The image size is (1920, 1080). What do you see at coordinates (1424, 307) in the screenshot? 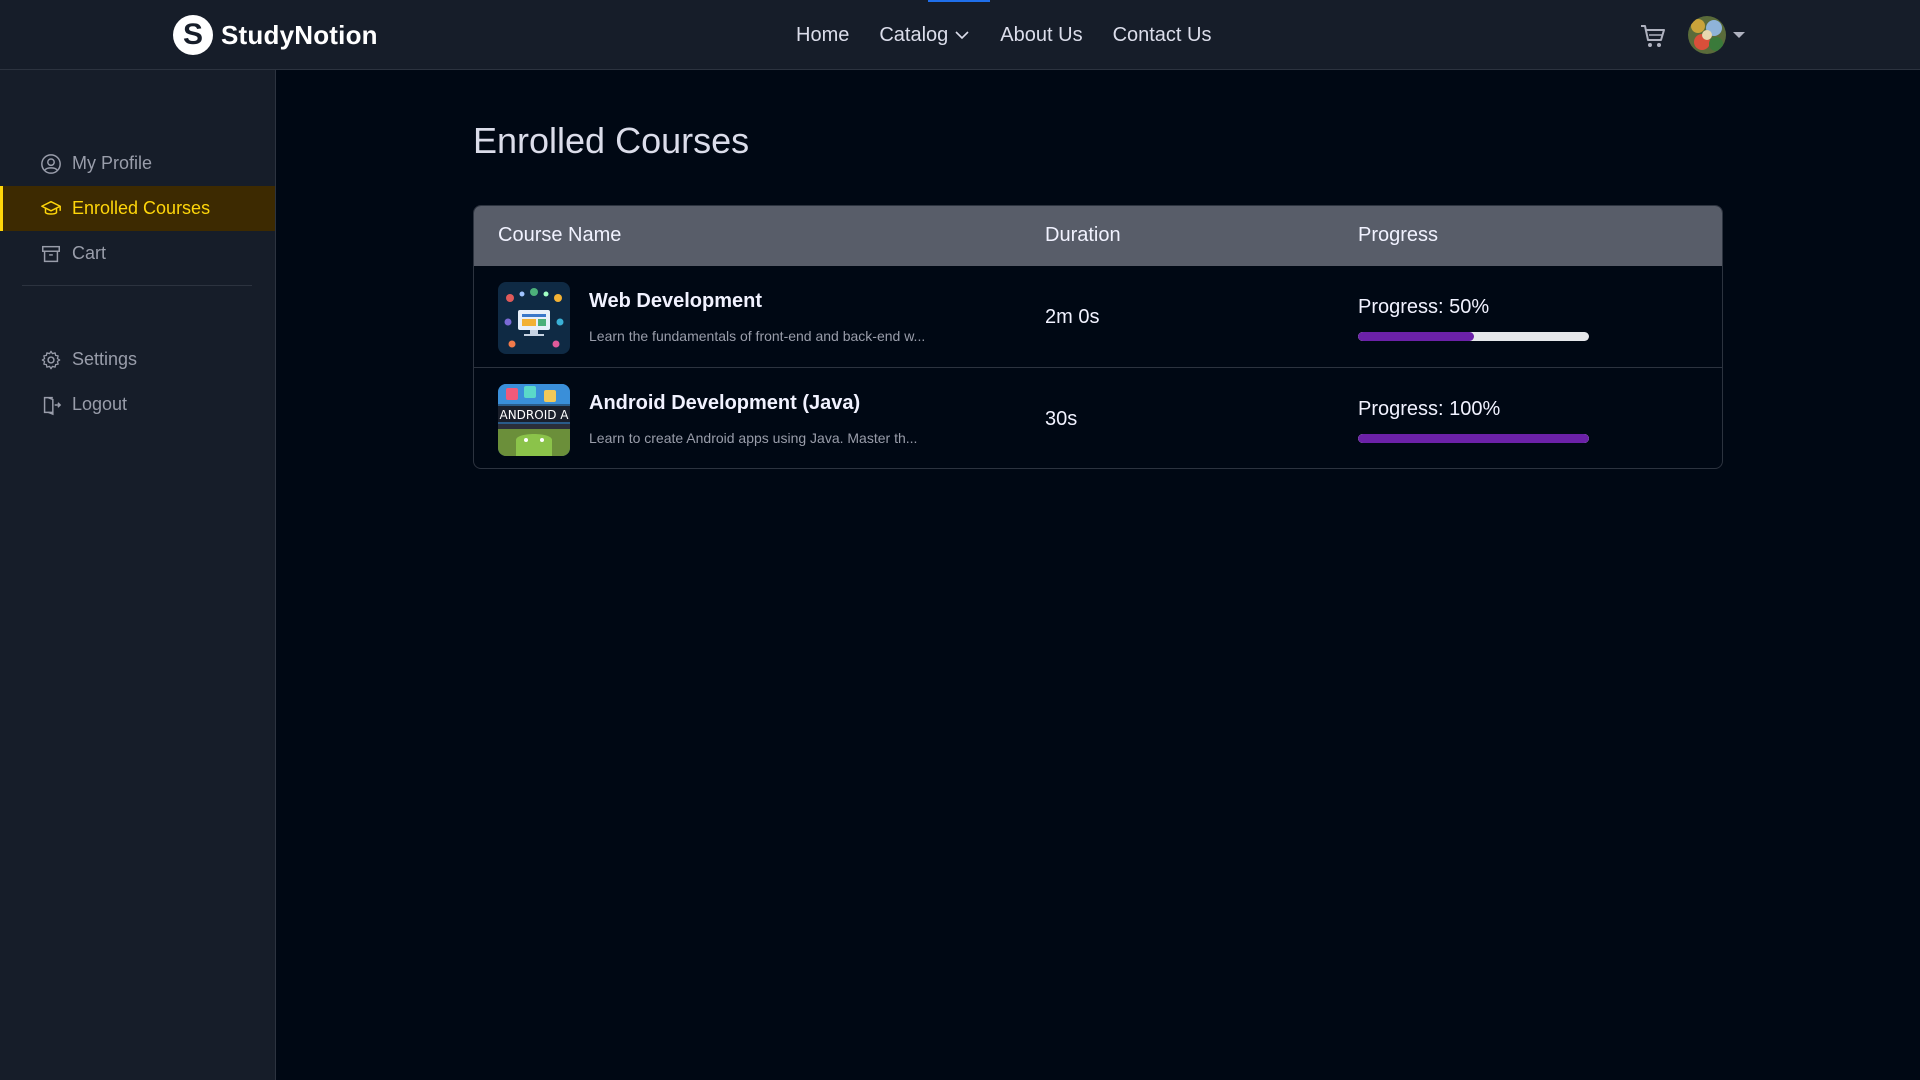
I see `progress-label: Progress: 50%` at bounding box center [1424, 307].